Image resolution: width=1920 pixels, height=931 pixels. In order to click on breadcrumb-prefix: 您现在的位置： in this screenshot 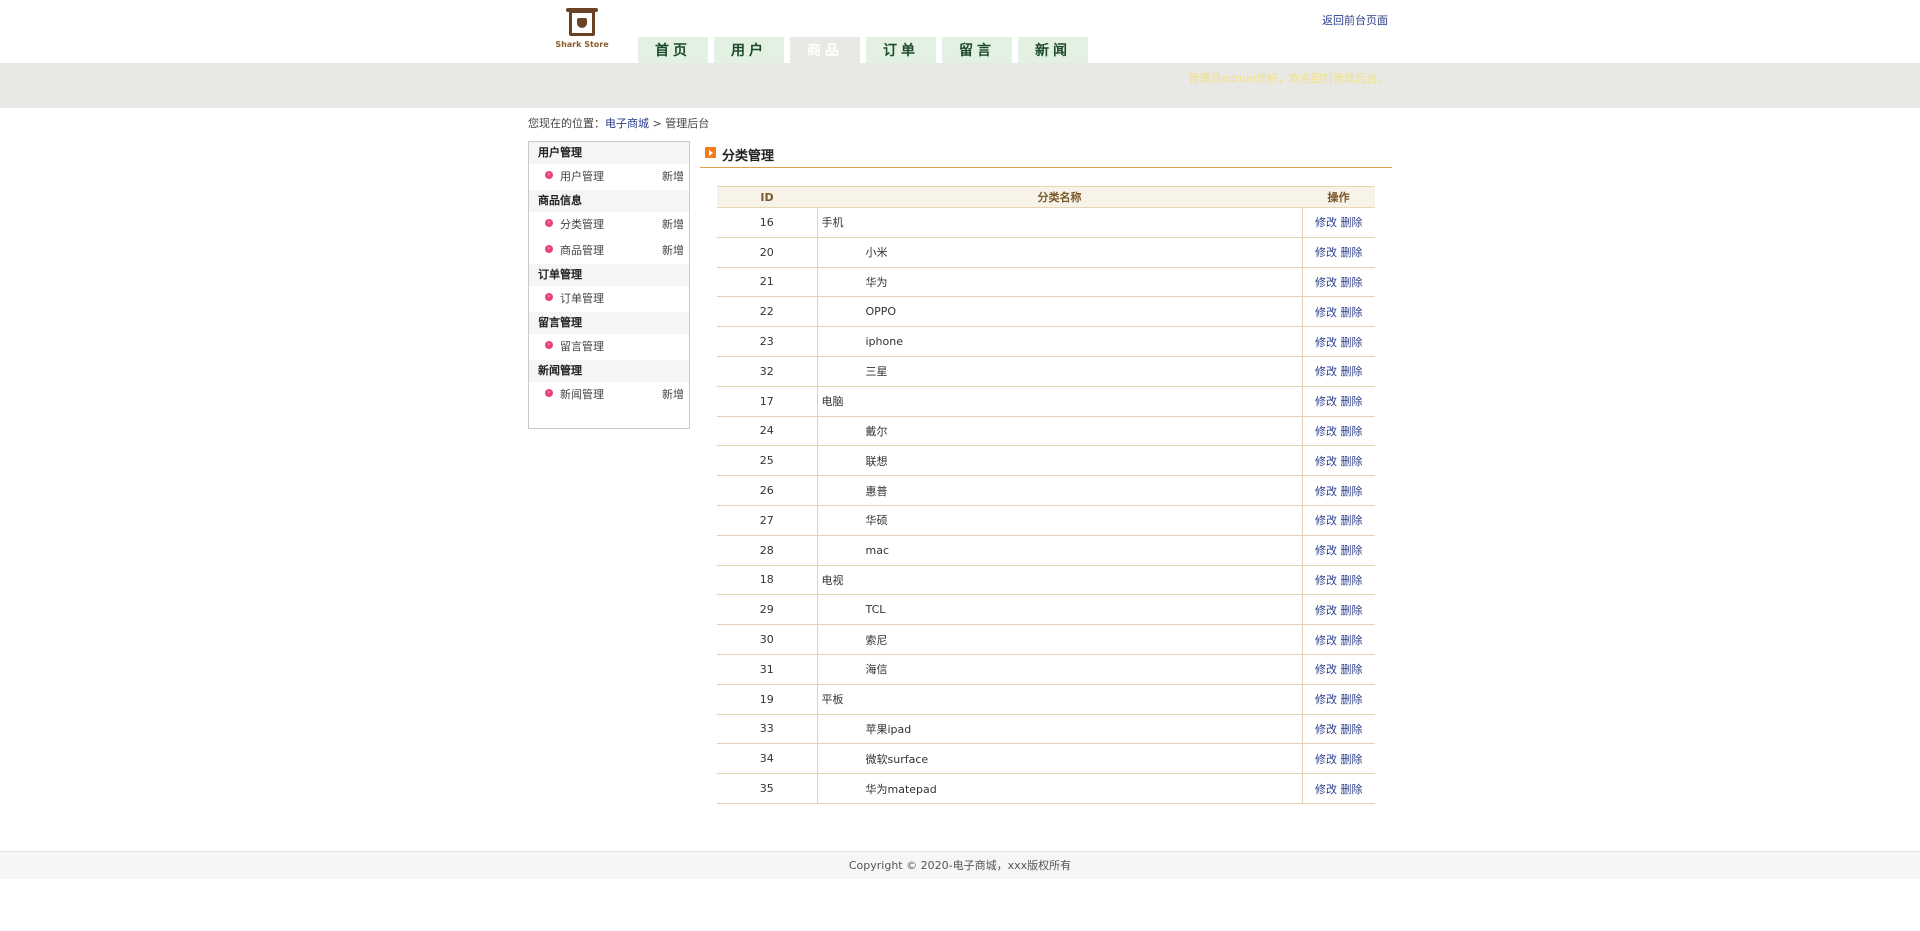, I will do `click(566, 123)`.